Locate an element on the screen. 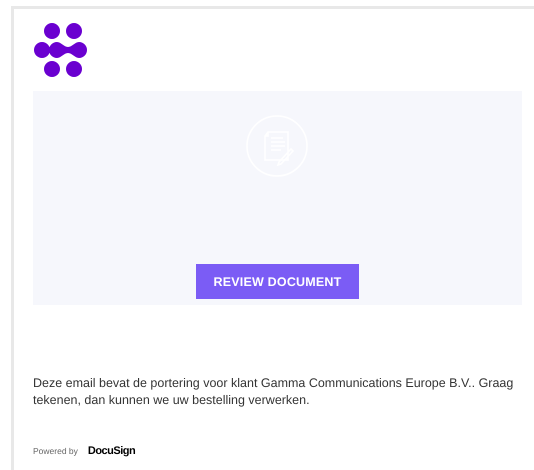 The height and width of the screenshot is (470, 534). powered-by-text: Powered by is located at coordinates (55, 451).